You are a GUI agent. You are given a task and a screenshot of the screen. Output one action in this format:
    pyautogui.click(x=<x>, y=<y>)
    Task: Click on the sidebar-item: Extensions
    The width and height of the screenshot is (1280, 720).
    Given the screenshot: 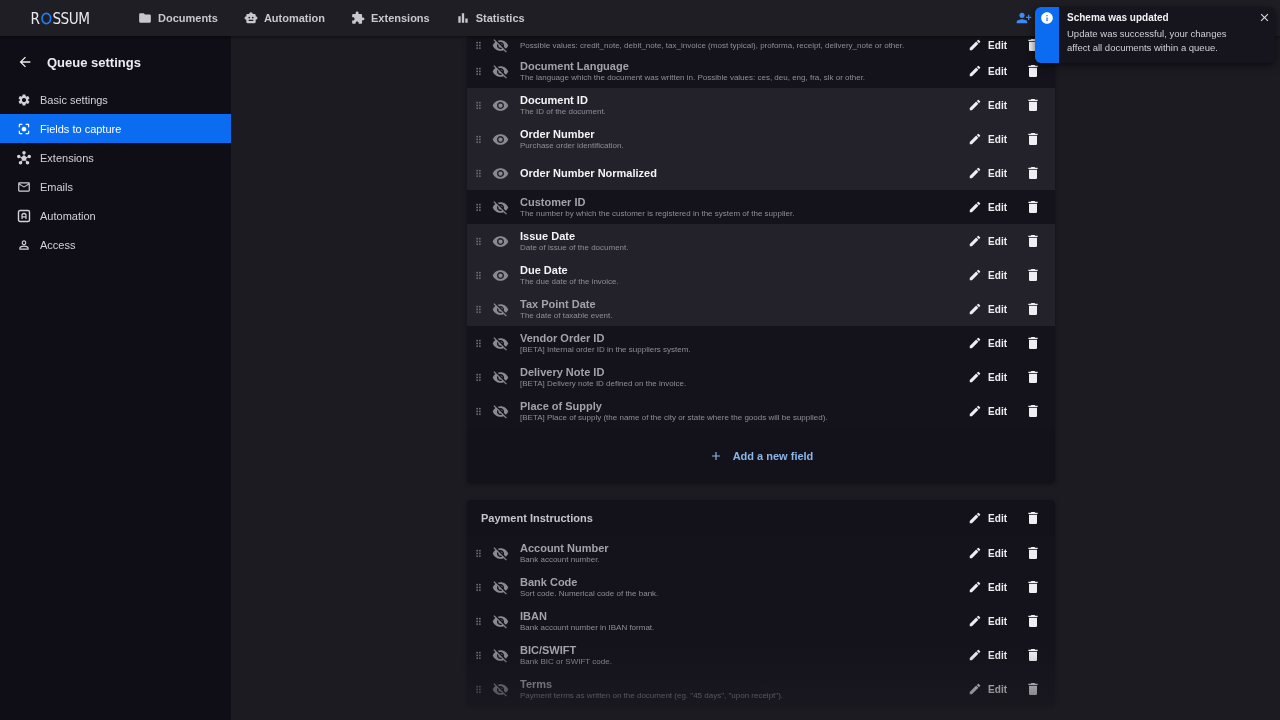 What is the action you would take?
    pyautogui.click(x=115, y=157)
    